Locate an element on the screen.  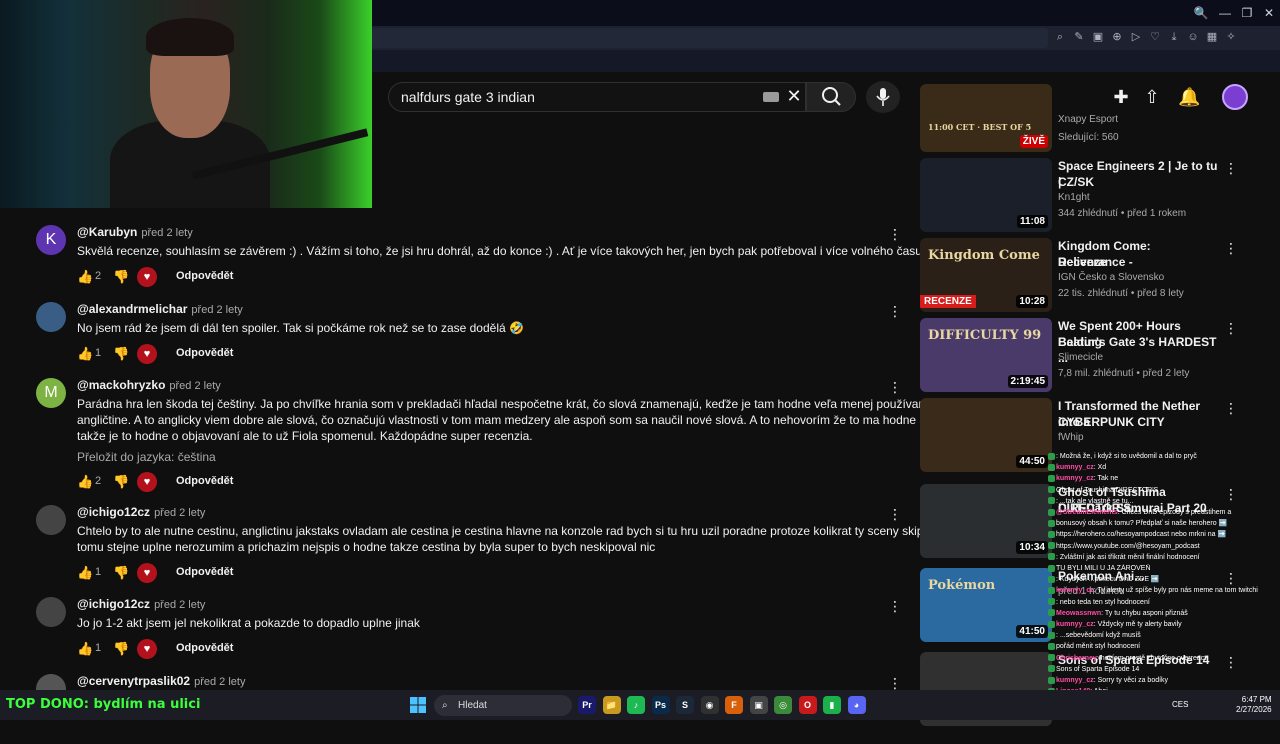
folder-icon: ▣ is located at coordinates (758, 705).